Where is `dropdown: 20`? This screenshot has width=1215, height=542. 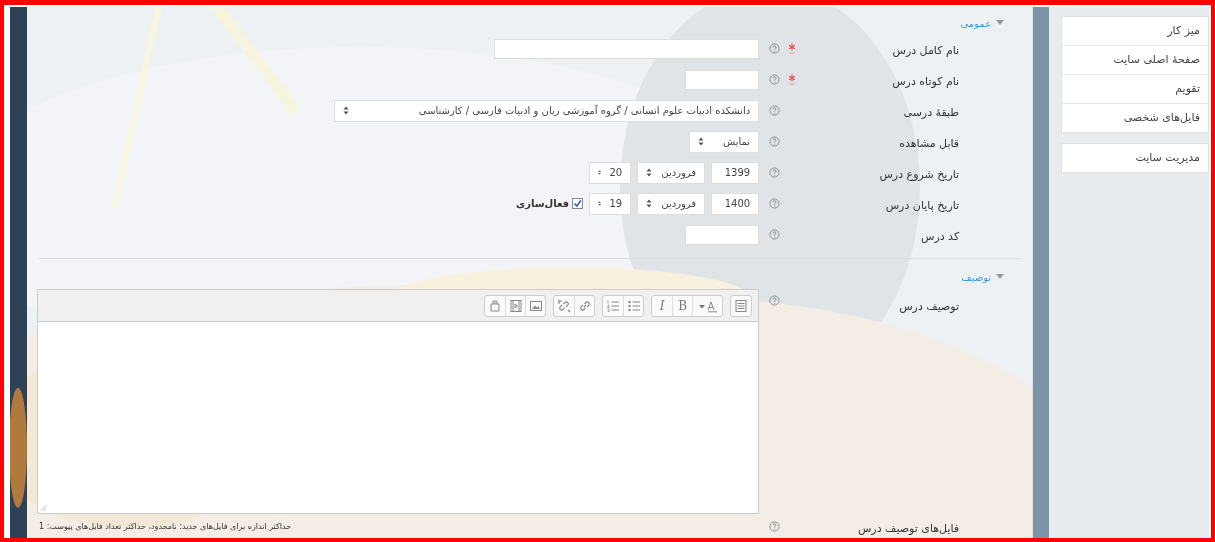
dropdown: 20 is located at coordinates (610, 172).